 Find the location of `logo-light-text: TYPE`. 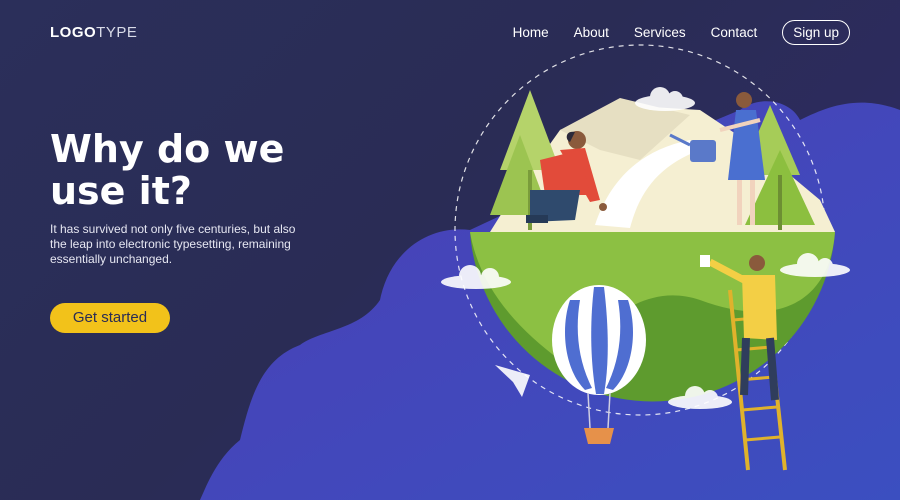

logo-light-text: TYPE is located at coordinates (117, 32).